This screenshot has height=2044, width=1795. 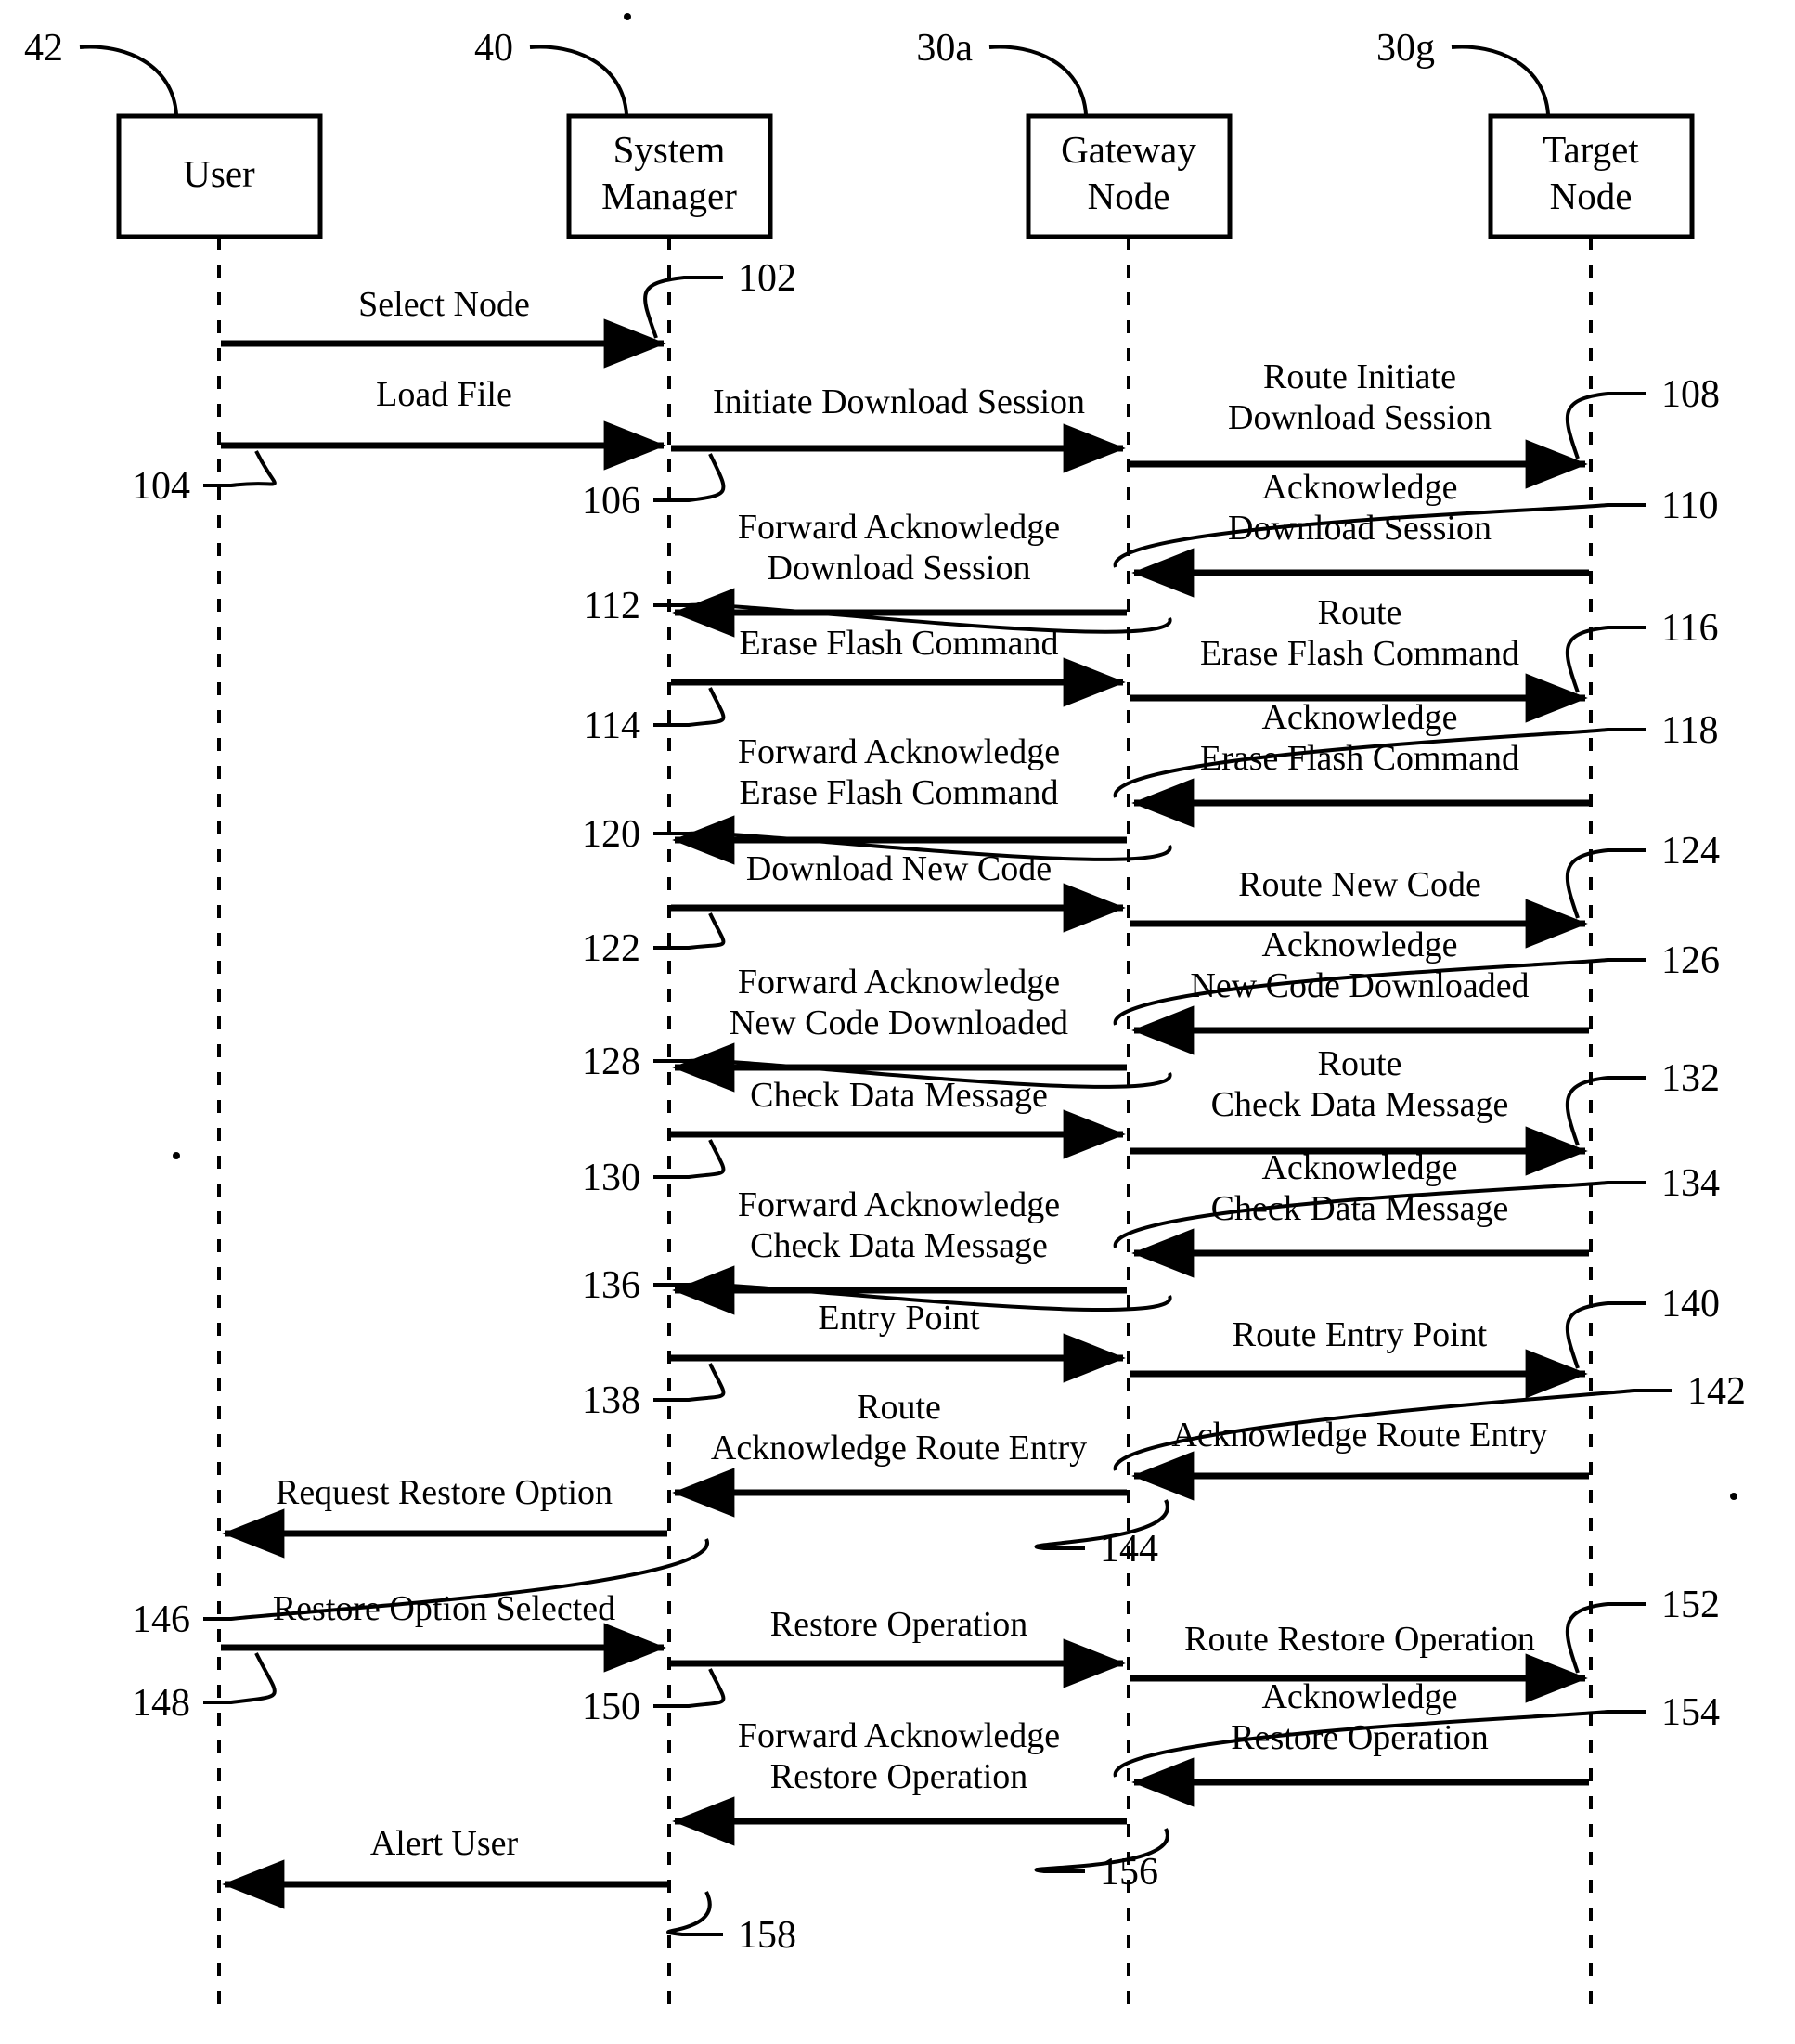 What do you see at coordinates (1359, 1167) in the screenshot?
I see `message-label-m134: Acknowledge` at bounding box center [1359, 1167].